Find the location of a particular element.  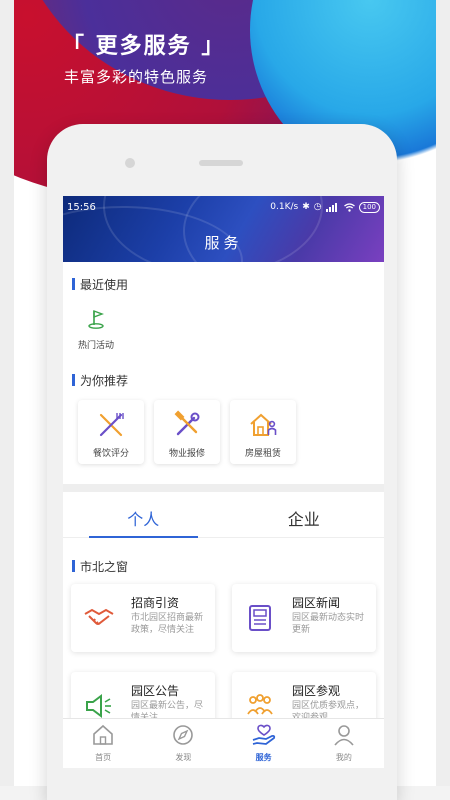

nav-profile: 我的 is located at coordinates (344, 743).